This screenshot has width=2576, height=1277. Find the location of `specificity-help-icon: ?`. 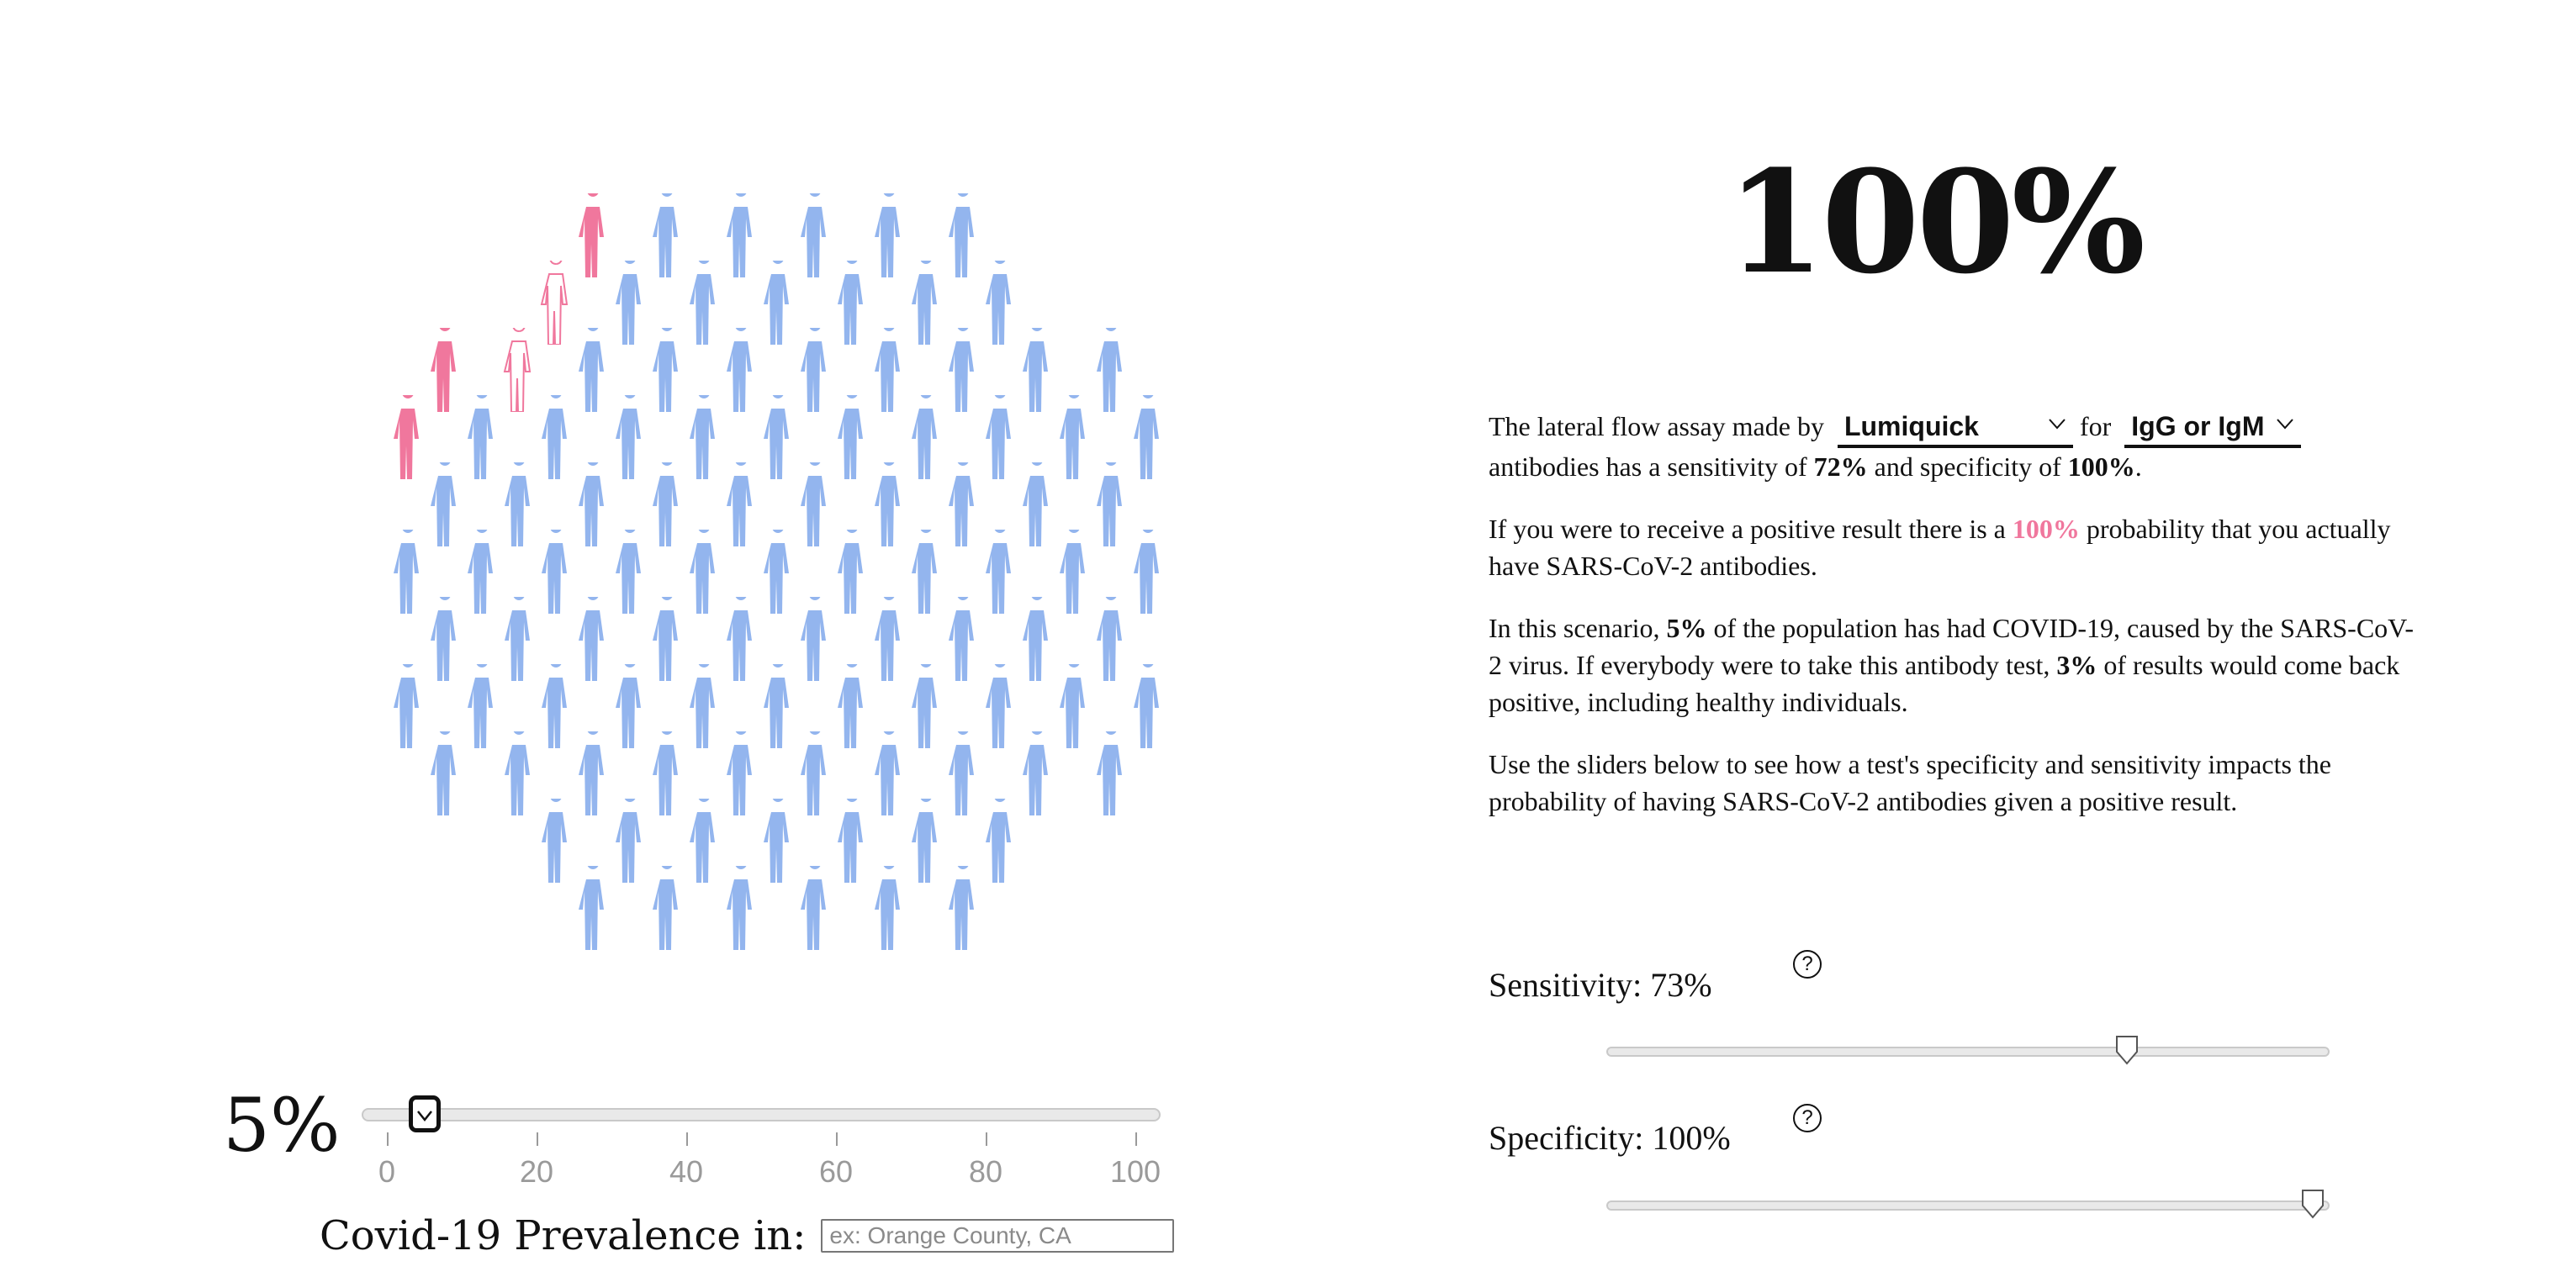

specificity-help-icon: ? is located at coordinates (1807, 1118).